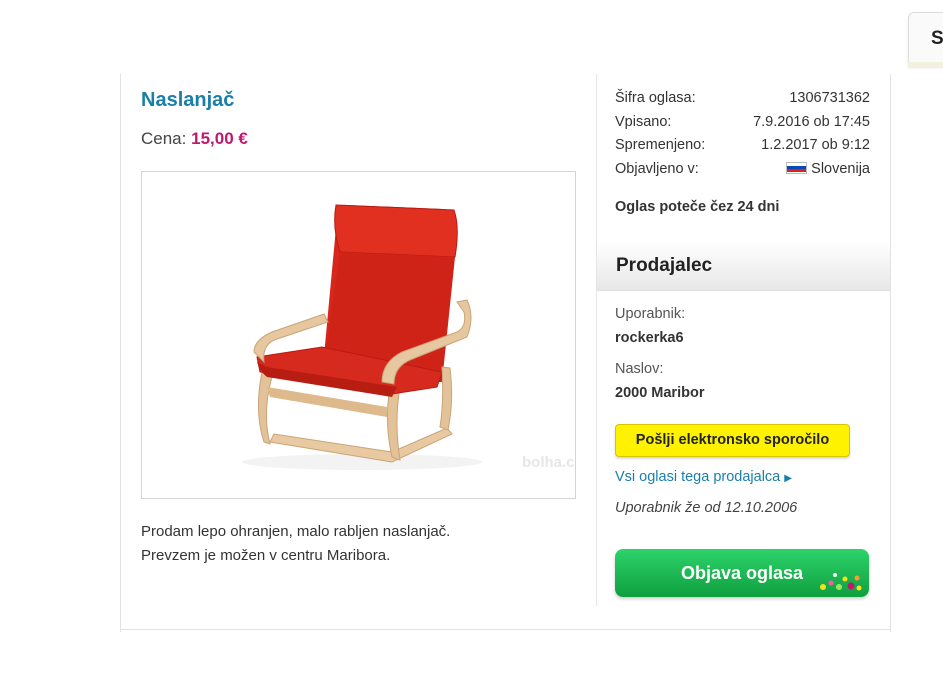  Describe the element at coordinates (219, 138) in the screenshot. I see `price-value: 15,00 €` at that location.